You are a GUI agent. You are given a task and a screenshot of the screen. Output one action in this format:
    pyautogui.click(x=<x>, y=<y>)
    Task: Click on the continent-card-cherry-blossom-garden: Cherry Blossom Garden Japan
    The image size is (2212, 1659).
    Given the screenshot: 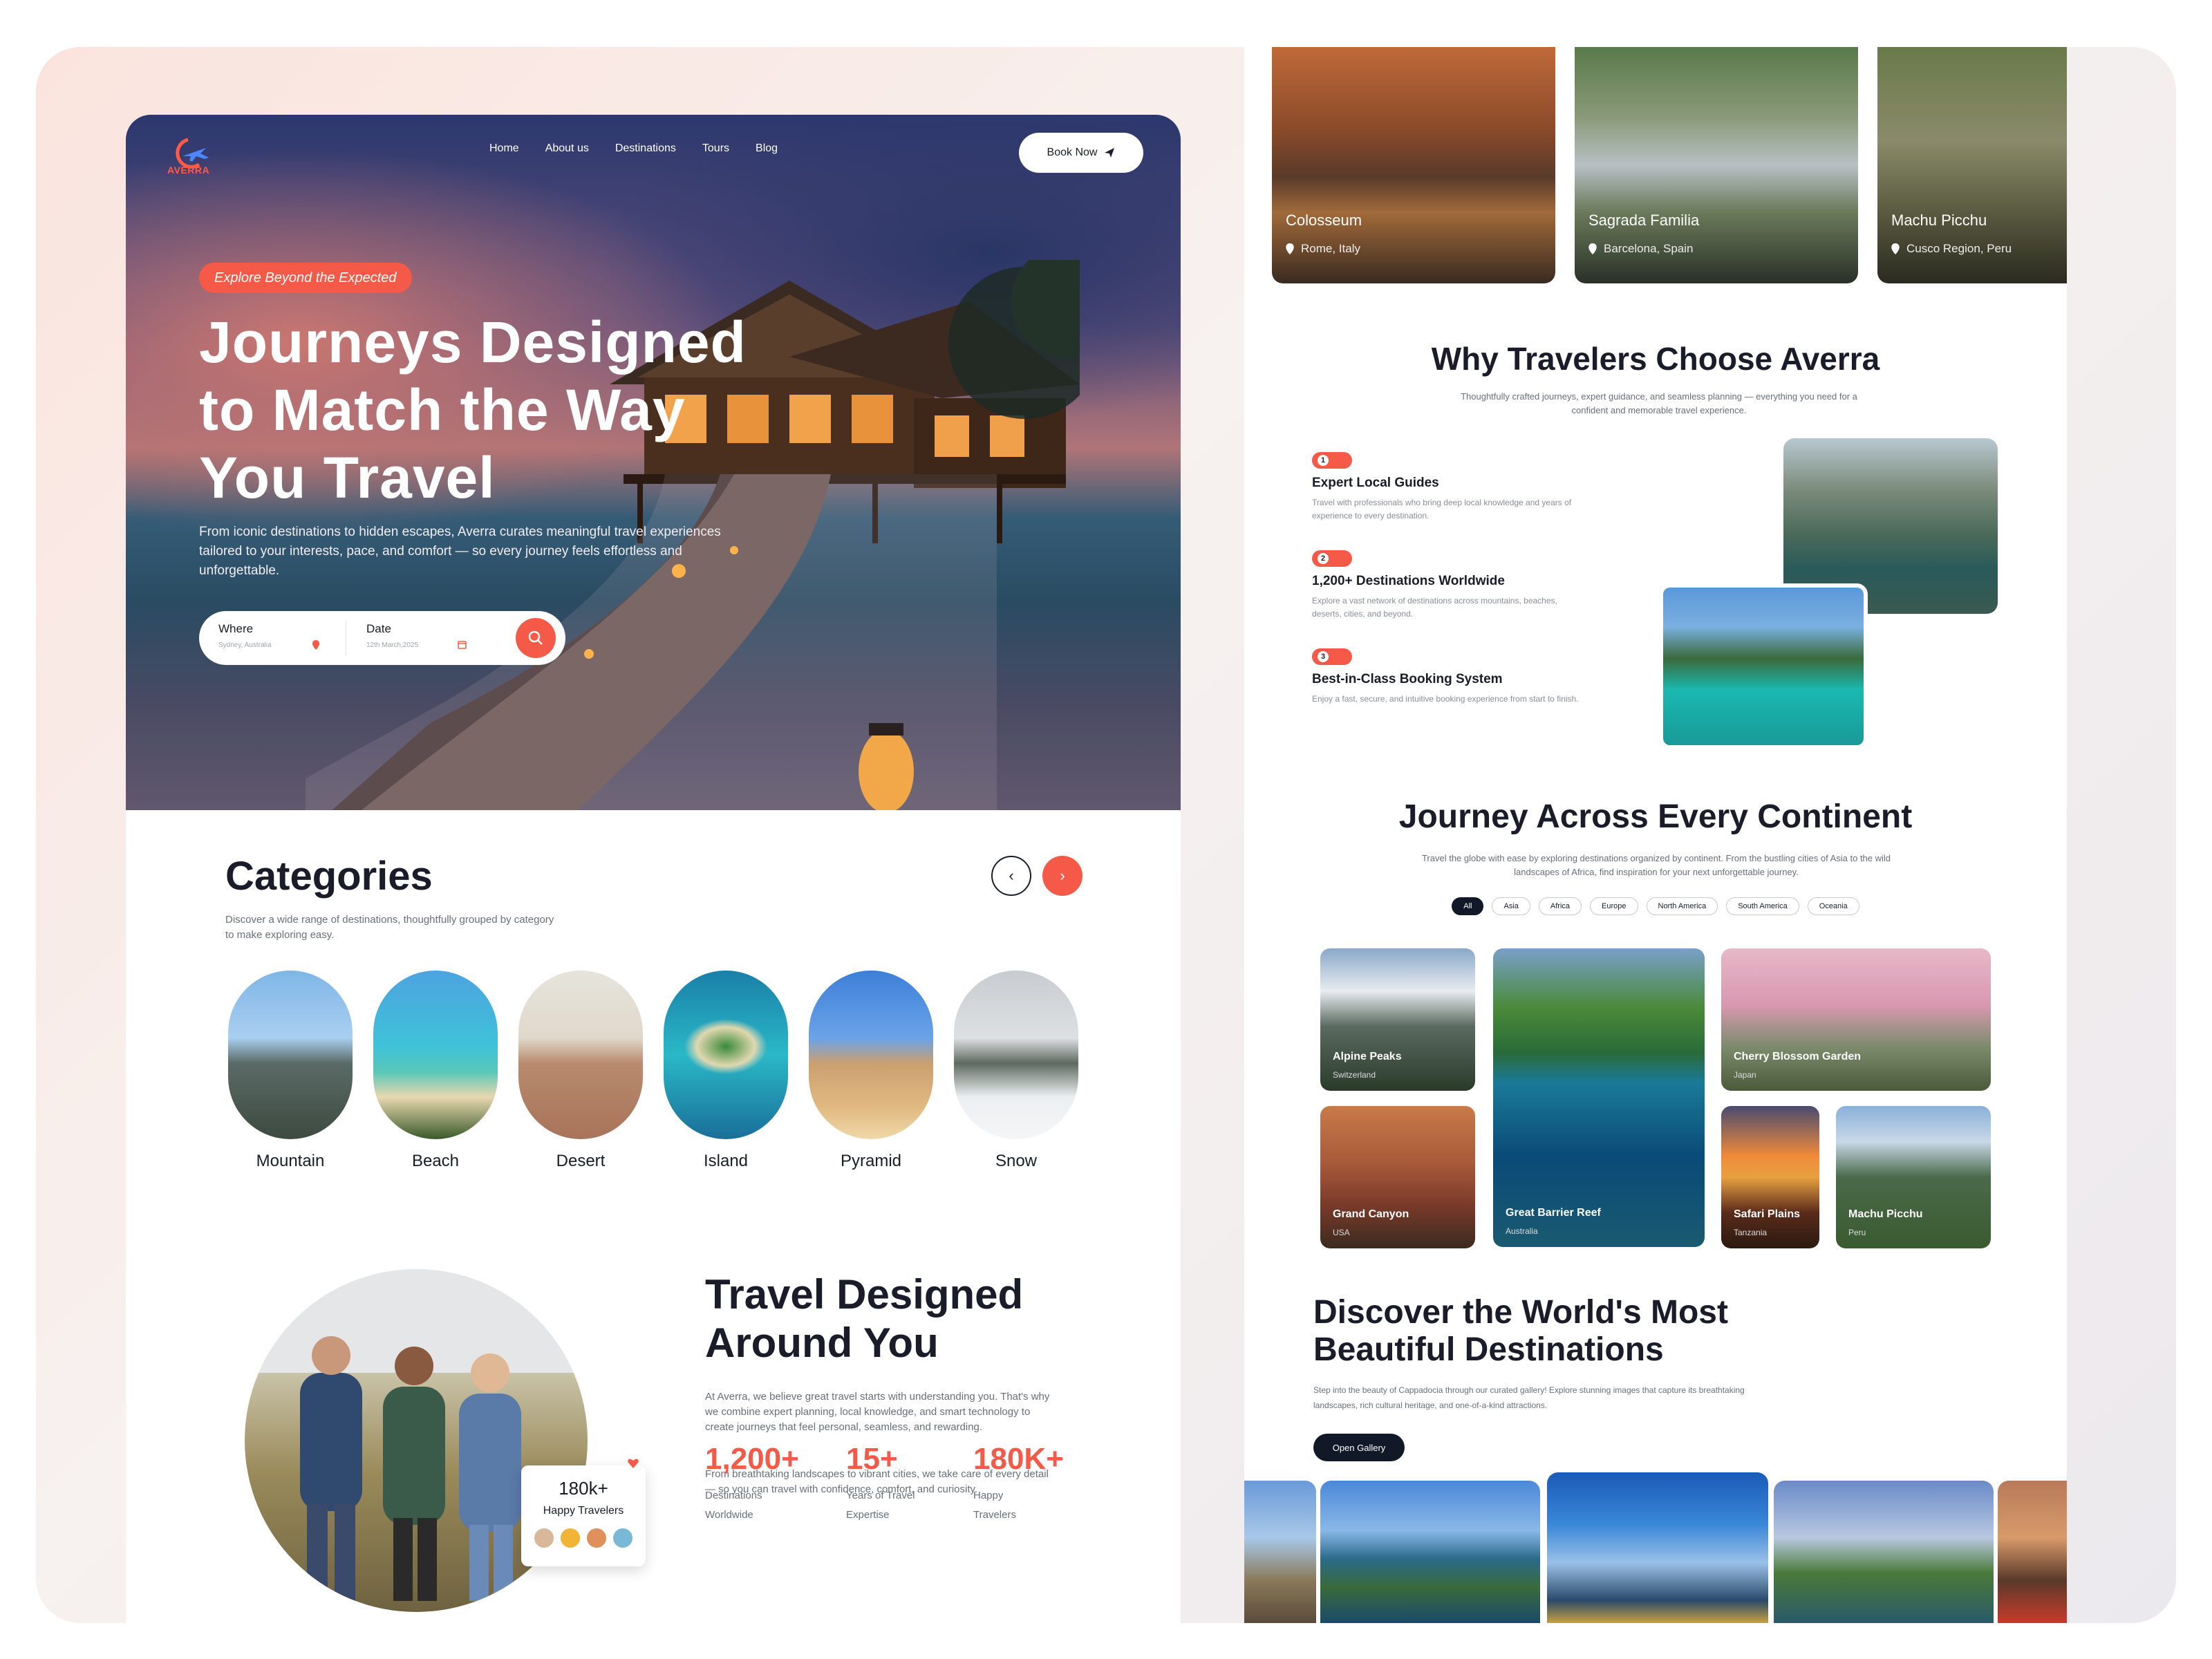 What is the action you would take?
    pyautogui.click(x=1856, y=1020)
    